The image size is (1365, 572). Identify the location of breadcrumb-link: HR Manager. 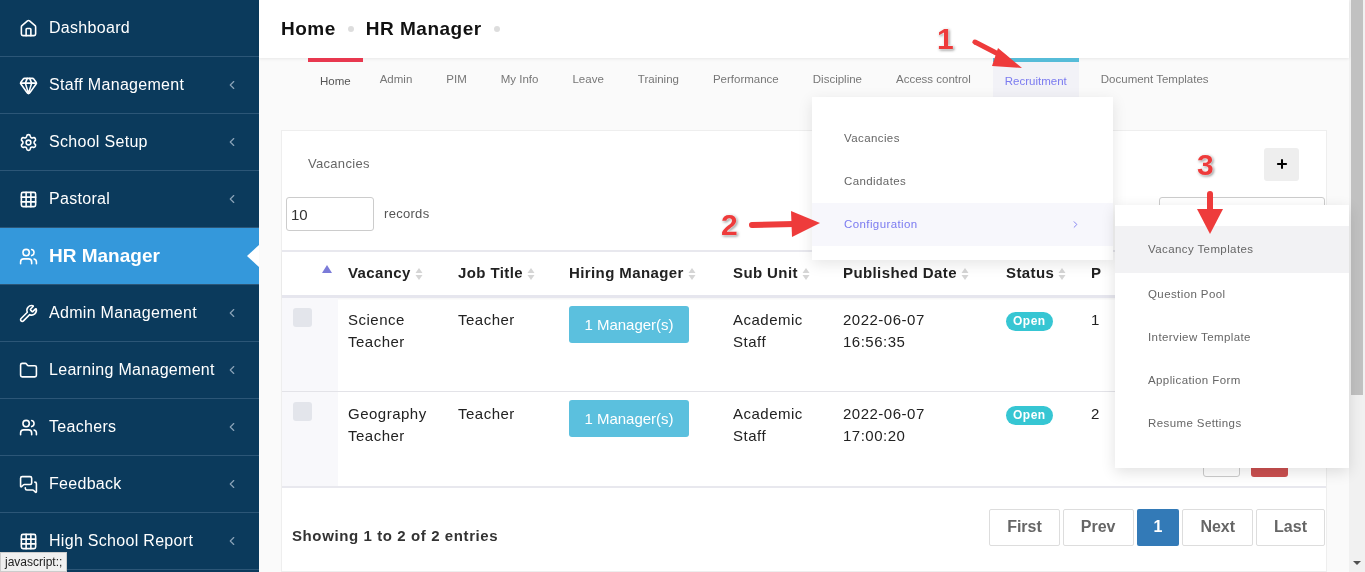
(423, 29).